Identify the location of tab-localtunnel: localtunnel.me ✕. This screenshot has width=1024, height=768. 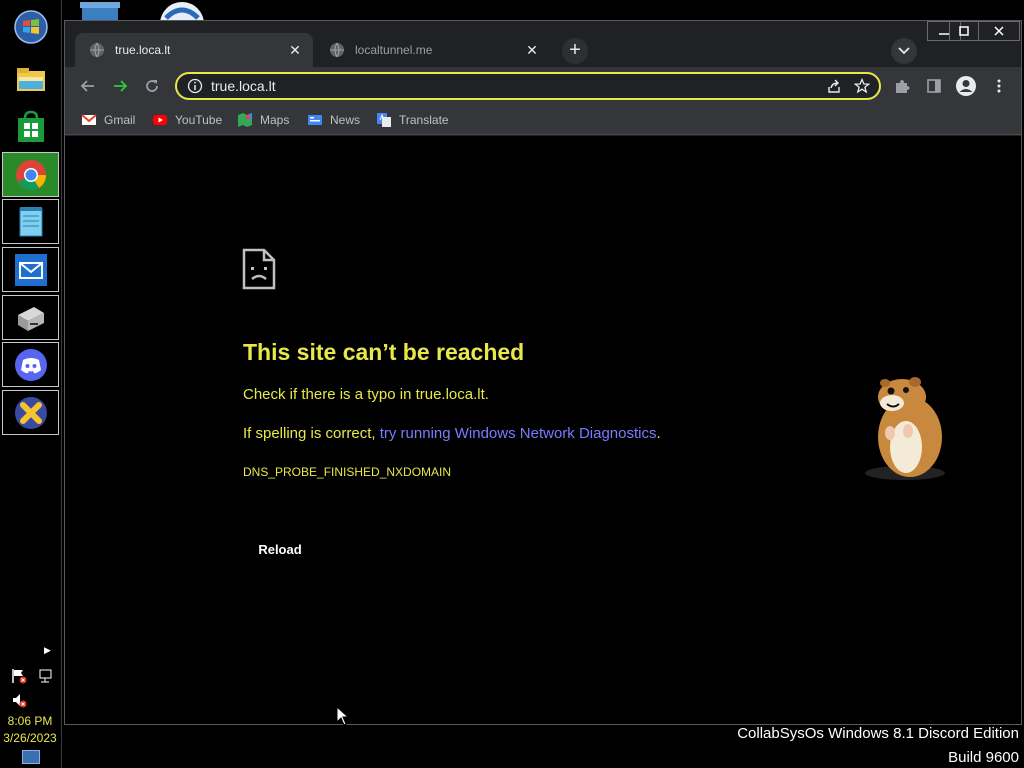
(432, 50).